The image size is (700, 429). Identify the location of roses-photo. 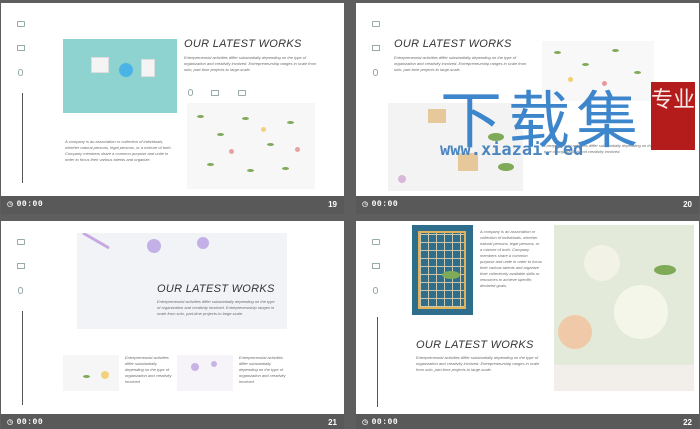
(624, 308).